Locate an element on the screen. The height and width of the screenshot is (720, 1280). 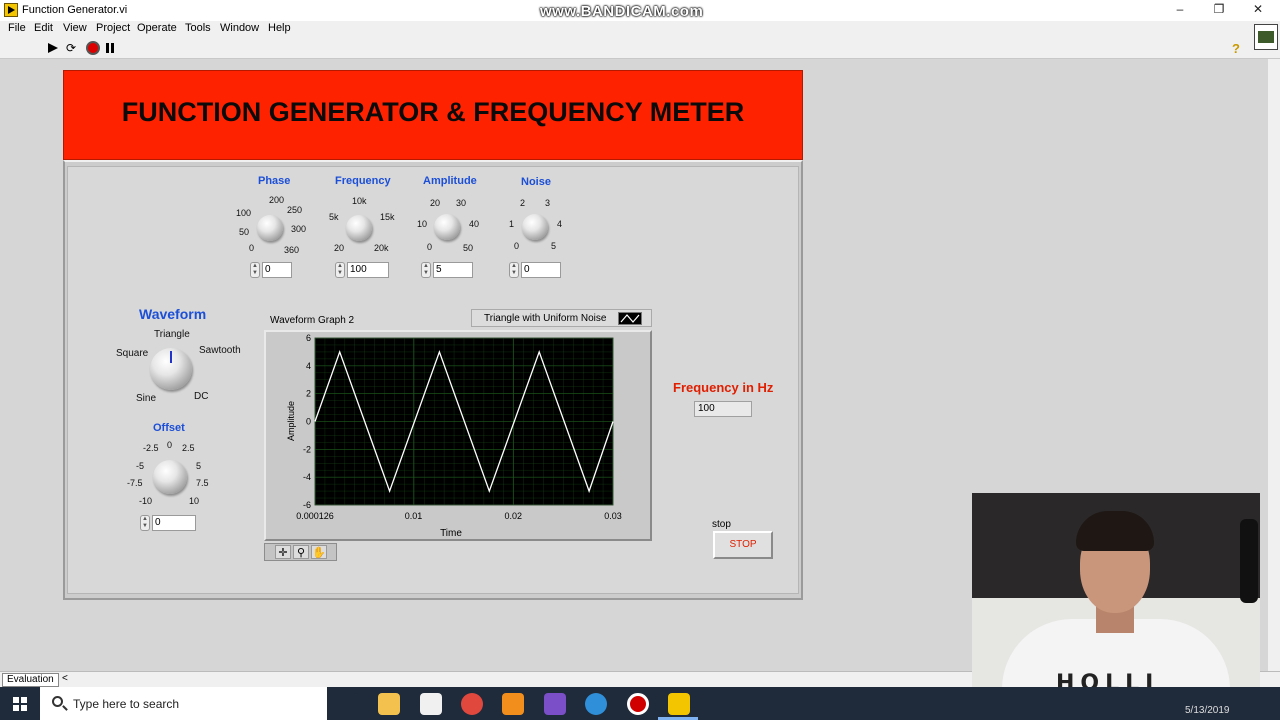
phase-knob is located at coordinates (270, 228).